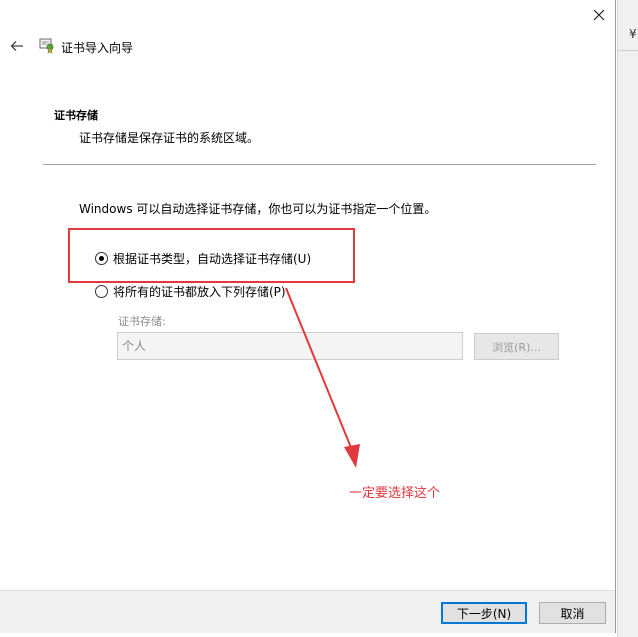  I want to click on radio-manual-store: 将所有的证书都放入下列存储(P), so click(190, 291).